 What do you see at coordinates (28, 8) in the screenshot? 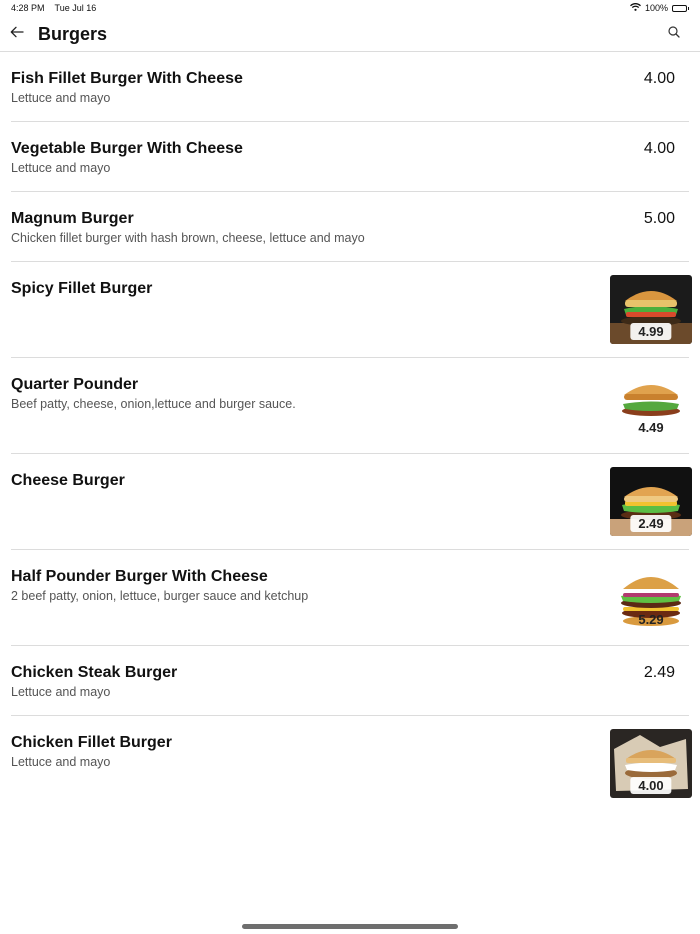
I see `status-time: 4:28 PM` at bounding box center [28, 8].